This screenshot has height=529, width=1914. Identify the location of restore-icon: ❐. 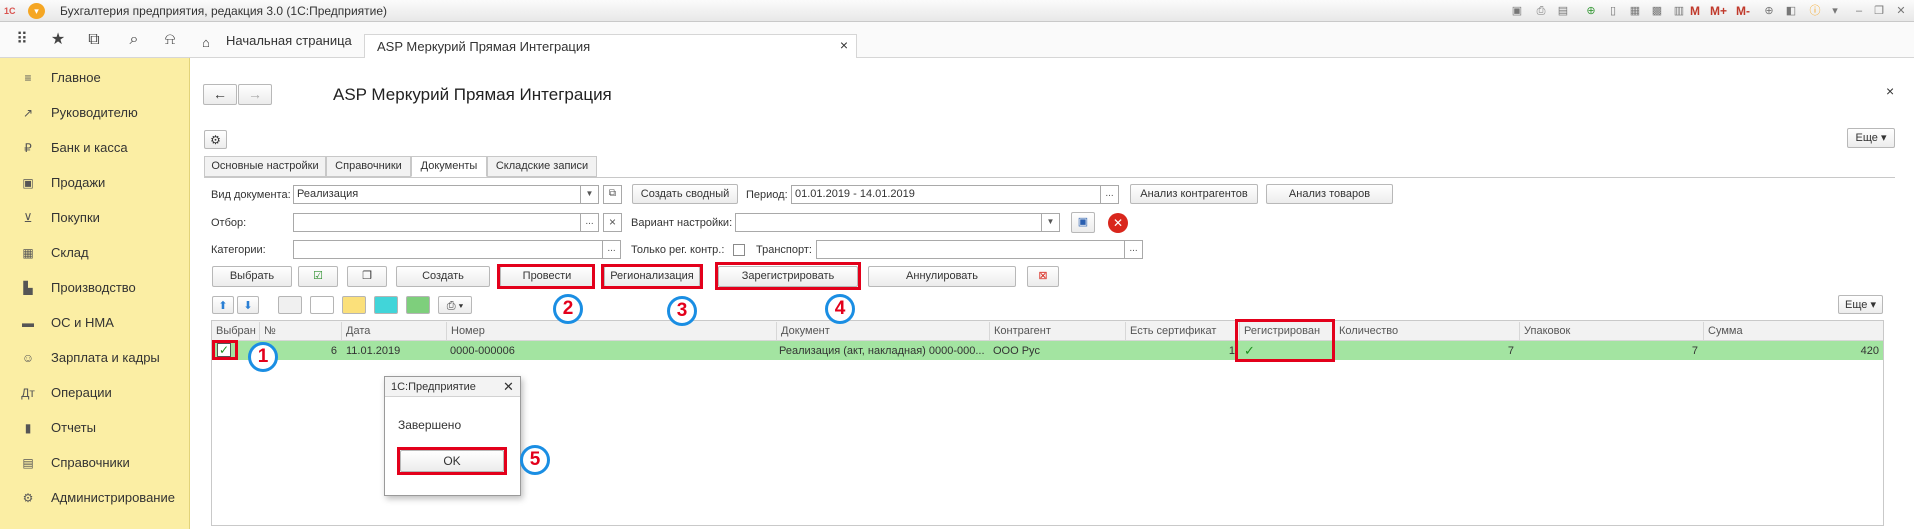
(1879, 11).